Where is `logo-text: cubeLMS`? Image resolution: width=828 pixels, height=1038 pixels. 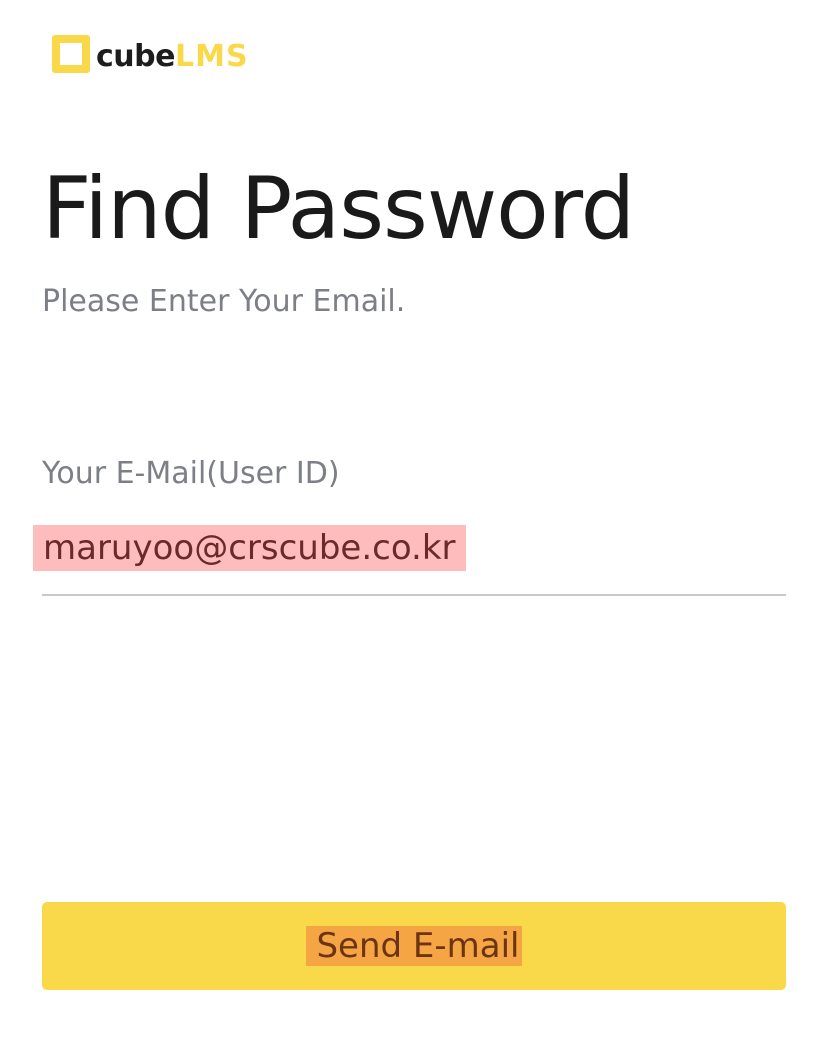 logo-text: cubeLMS is located at coordinates (172, 57).